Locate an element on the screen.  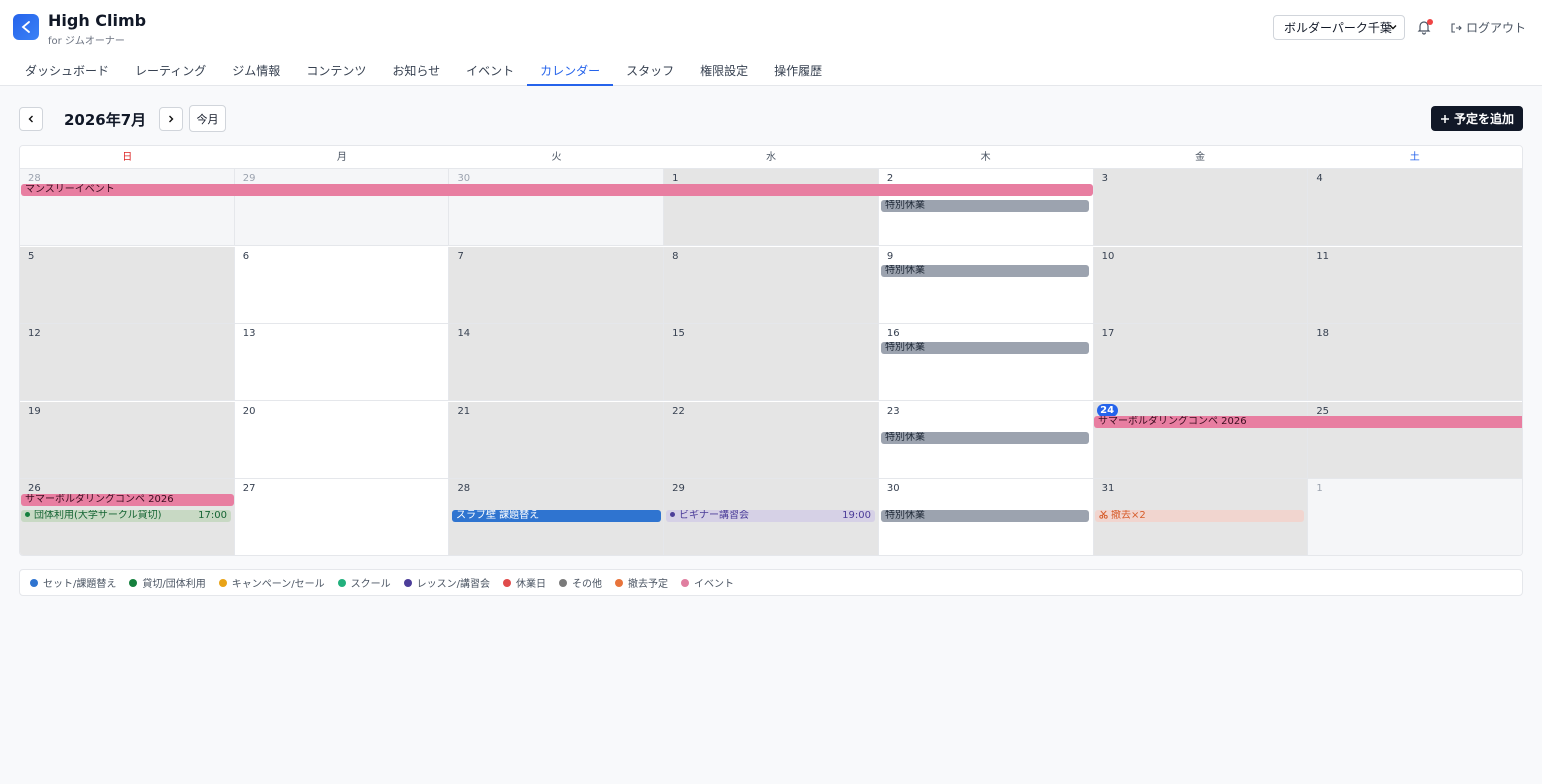
chevron-left-icon is located at coordinates (30, 119).